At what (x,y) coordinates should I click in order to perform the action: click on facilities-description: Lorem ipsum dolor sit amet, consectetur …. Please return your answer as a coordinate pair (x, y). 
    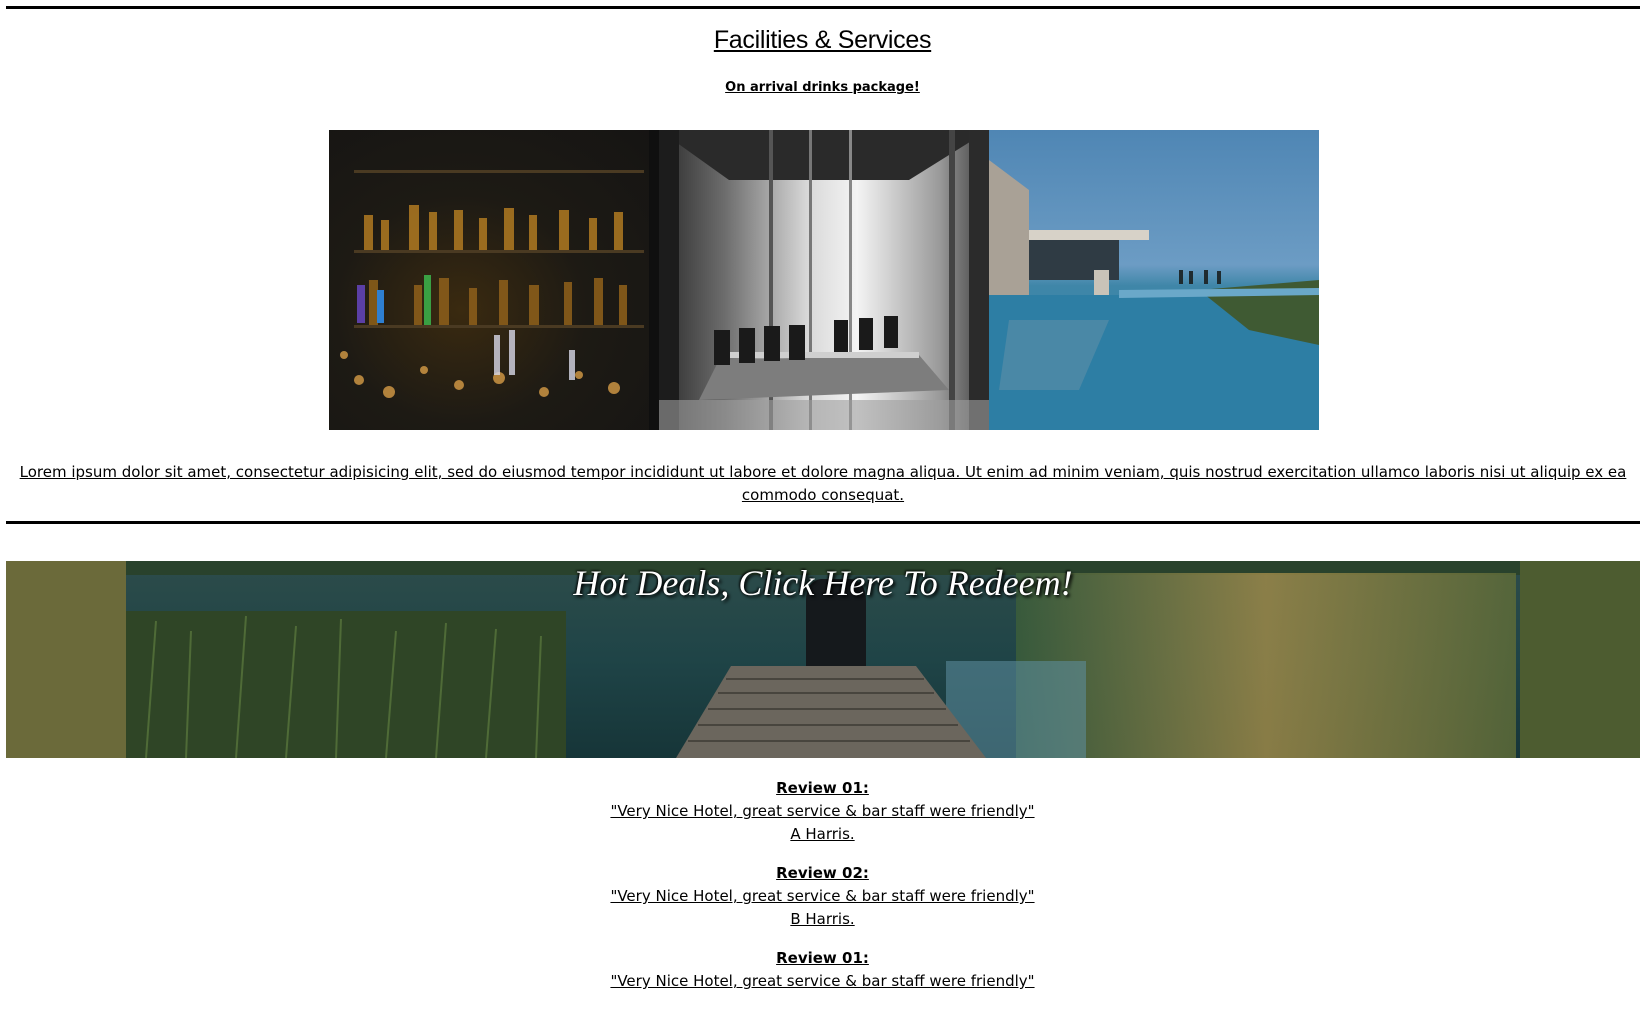
    Looking at the image, I should click on (823, 483).